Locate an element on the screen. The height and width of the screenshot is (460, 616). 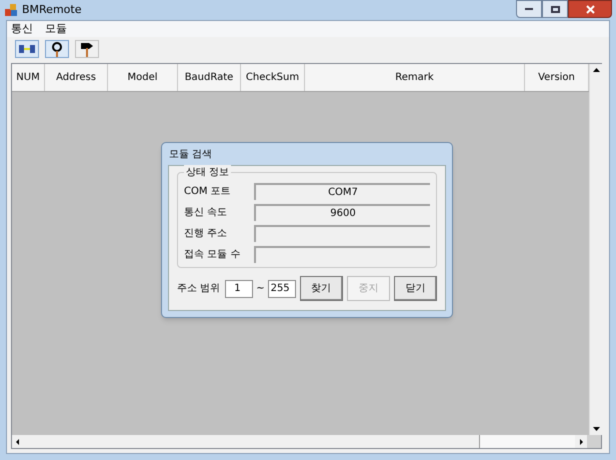
connector-icon is located at coordinates (27, 49).